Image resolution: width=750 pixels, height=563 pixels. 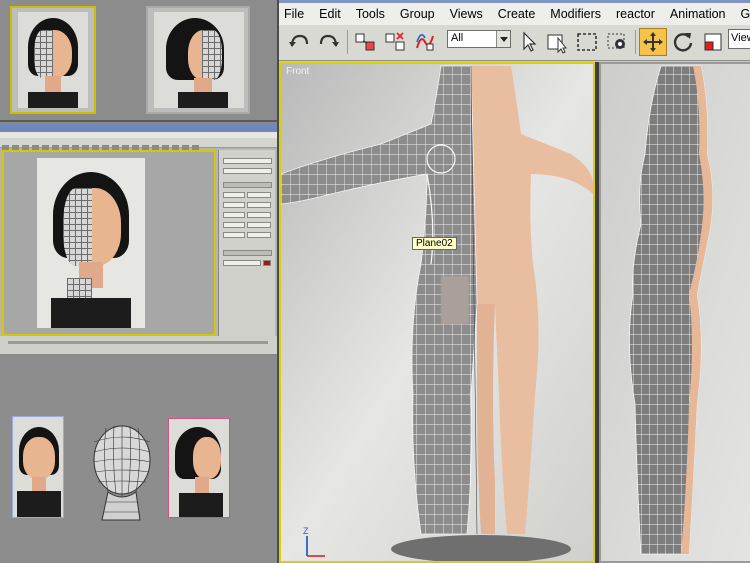 I want to click on unlink-selection-button, so click(x=395, y=42).